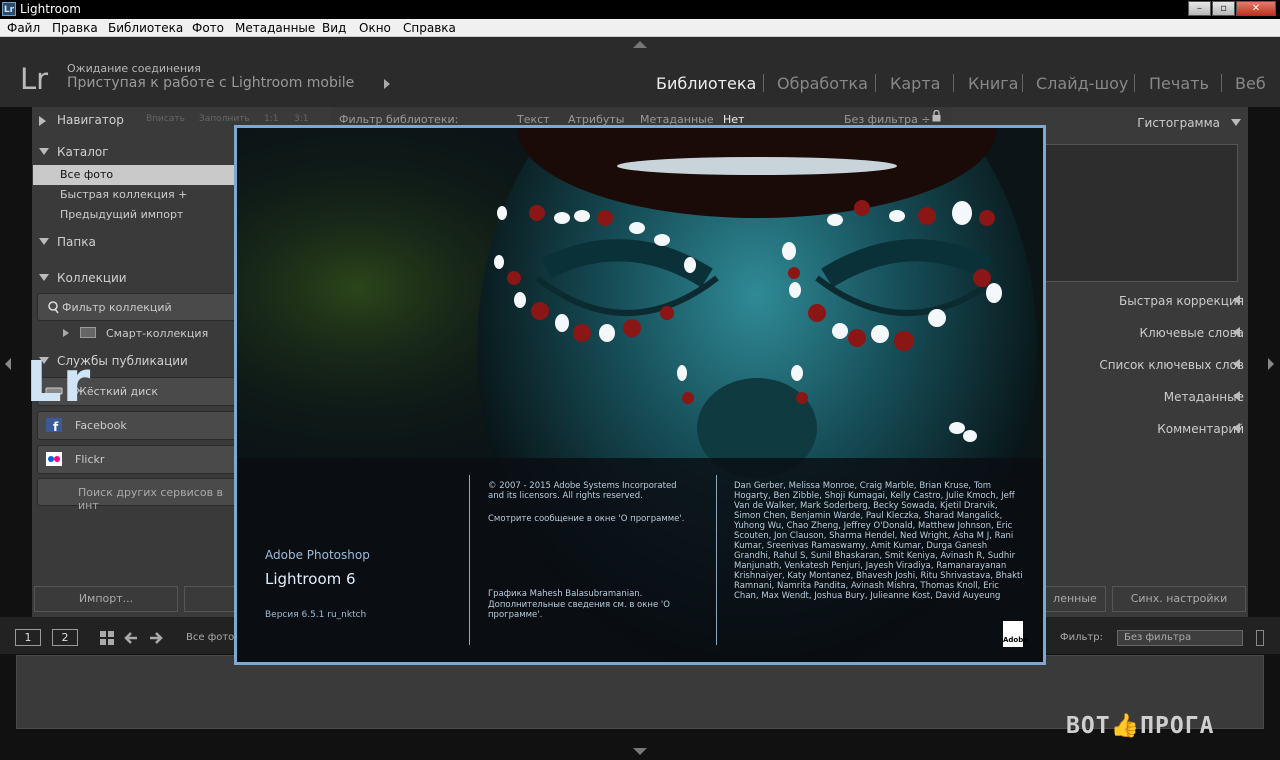 The height and width of the screenshot is (760, 1280). What do you see at coordinates (138, 175) in the screenshot?
I see `catalog-item-all-photos: Все фото` at bounding box center [138, 175].